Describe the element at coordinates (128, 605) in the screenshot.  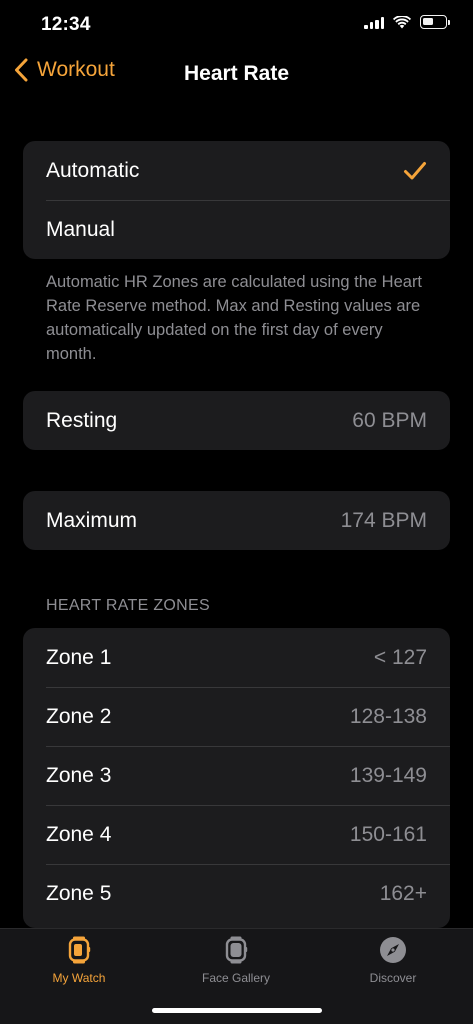
I see `zones-section-header: HEART RATE ZONES` at that location.